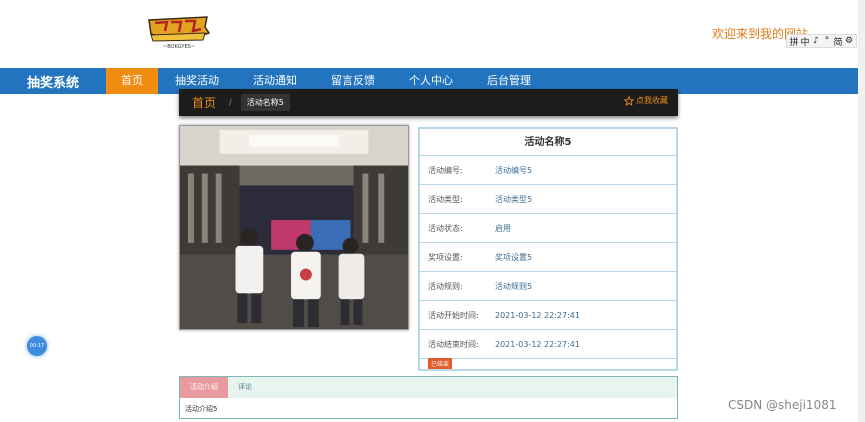 The image size is (865, 422). I want to click on ime-chinese-mode: 中, so click(805, 41).